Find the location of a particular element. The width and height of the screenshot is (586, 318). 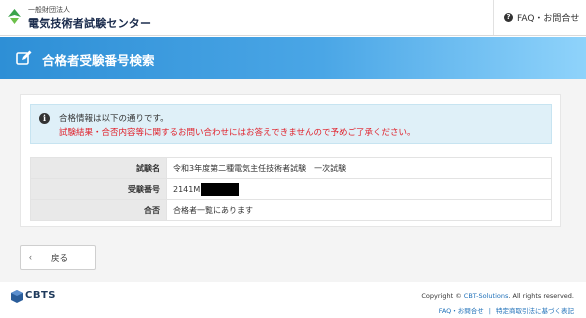

faq-contact-link: ? FAQ・お問合せ is located at coordinates (541, 17).